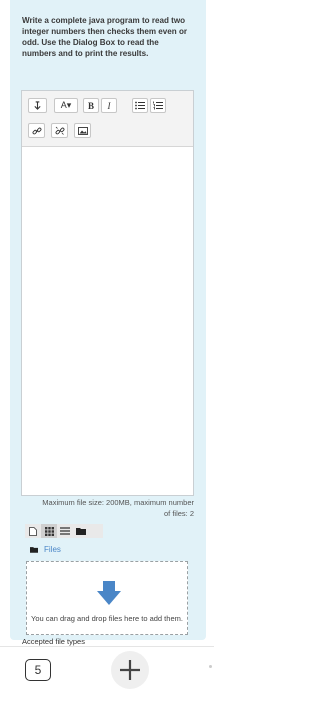 The height and width of the screenshot is (701, 320). Describe the element at coordinates (38, 670) in the screenshot. I see `page-number-badge: 5` at that location.